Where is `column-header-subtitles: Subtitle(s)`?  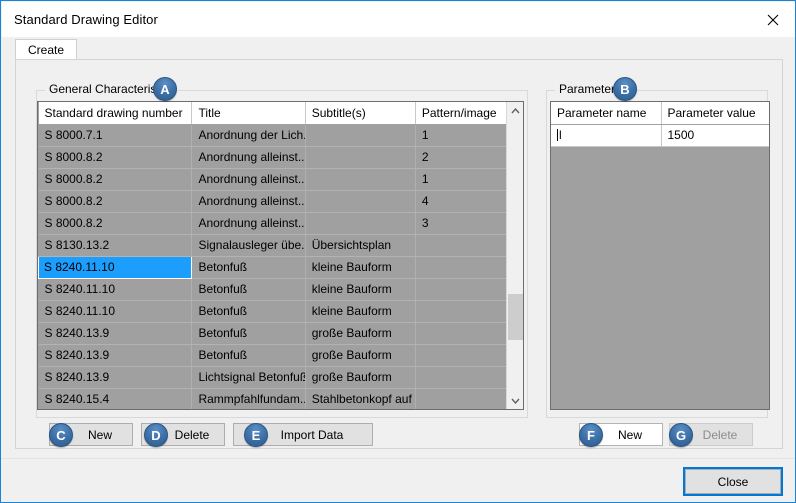 column-header-subtitles: Subtitle(s) is located at coordinates (360, 113).